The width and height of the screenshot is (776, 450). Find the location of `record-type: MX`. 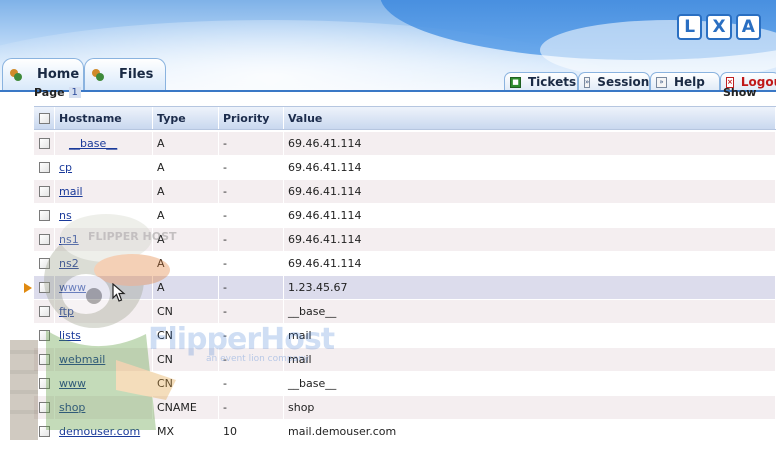

record-type: MX is located at coordinates (186, 431).